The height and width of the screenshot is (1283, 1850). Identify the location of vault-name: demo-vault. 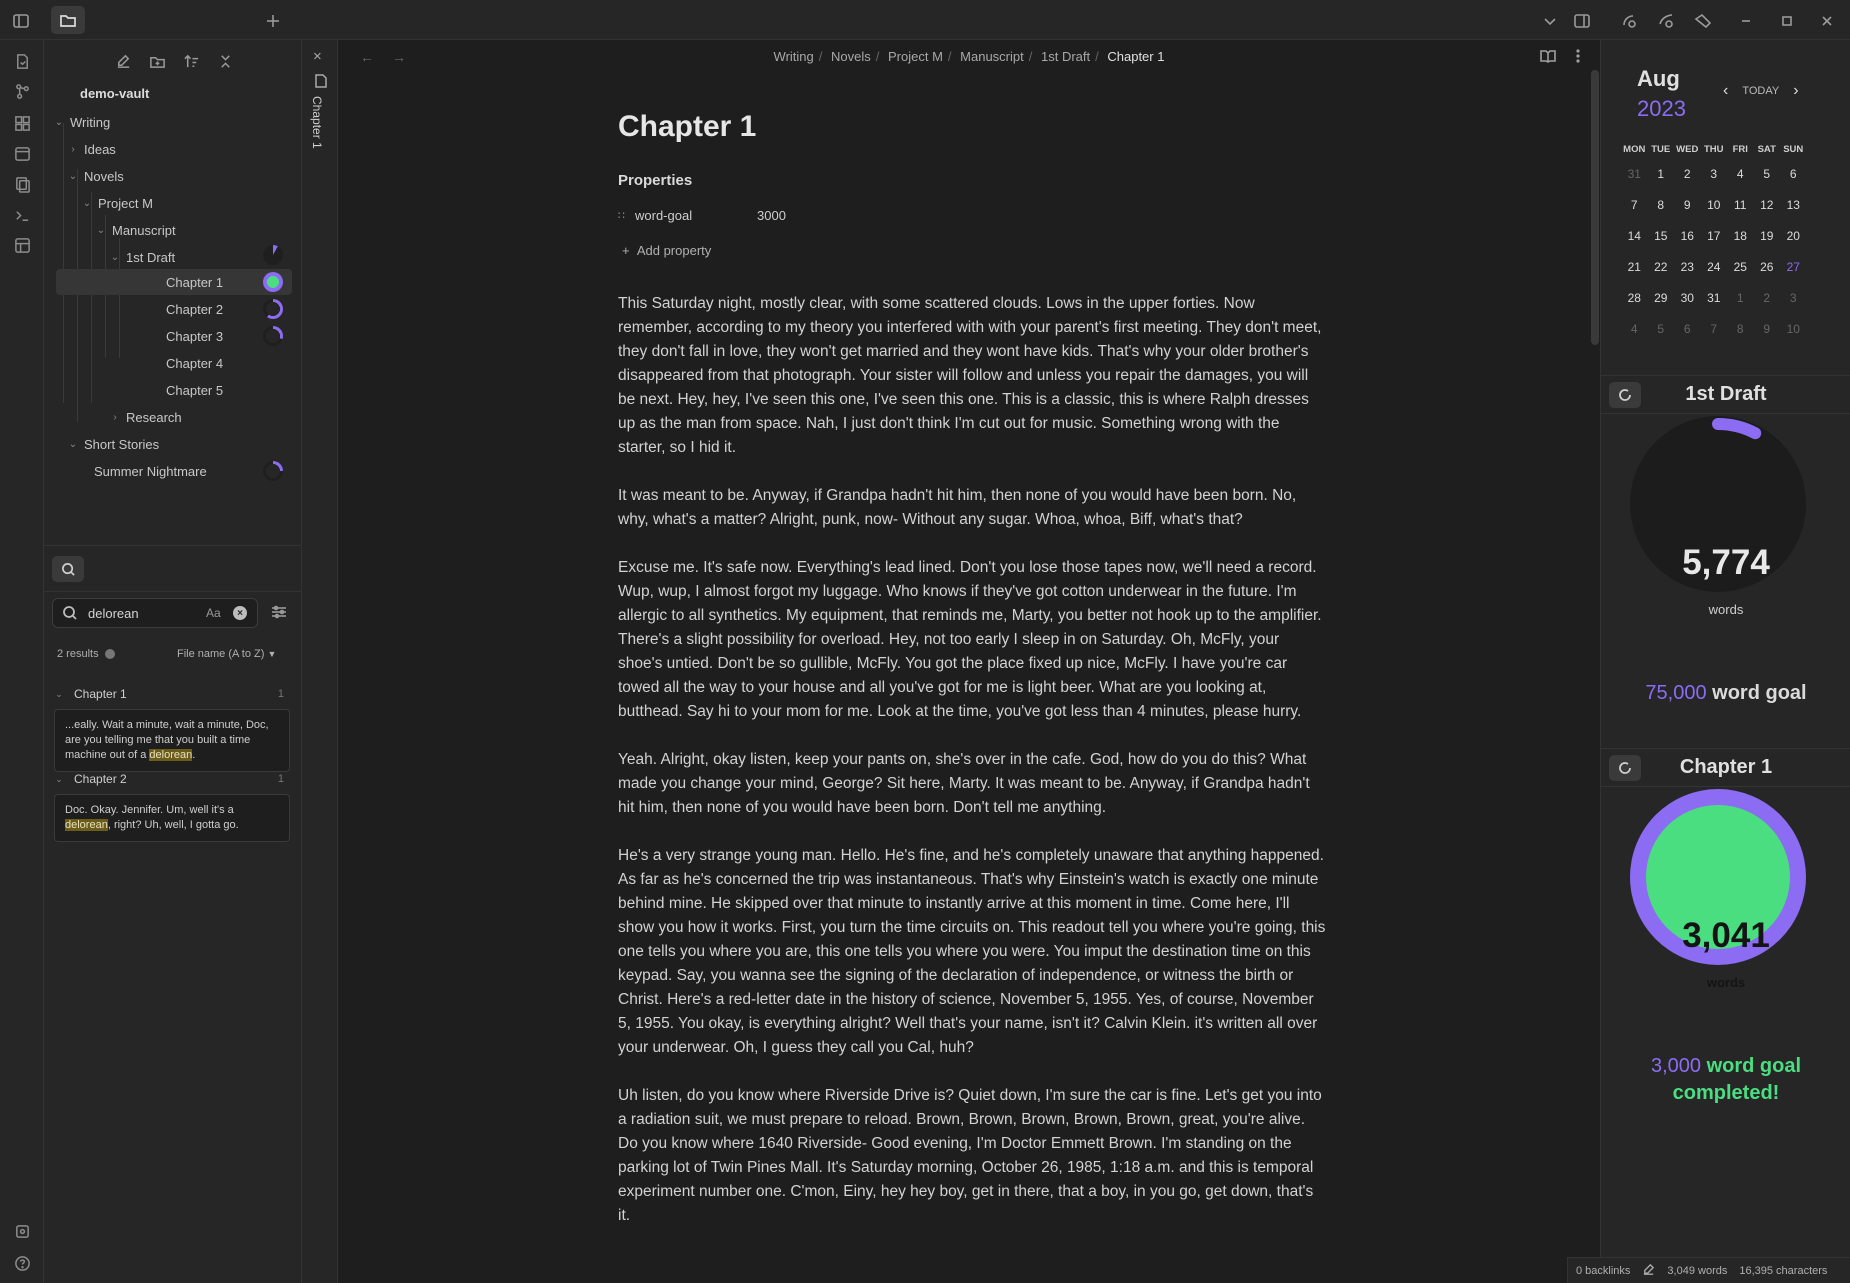
(114, 93).